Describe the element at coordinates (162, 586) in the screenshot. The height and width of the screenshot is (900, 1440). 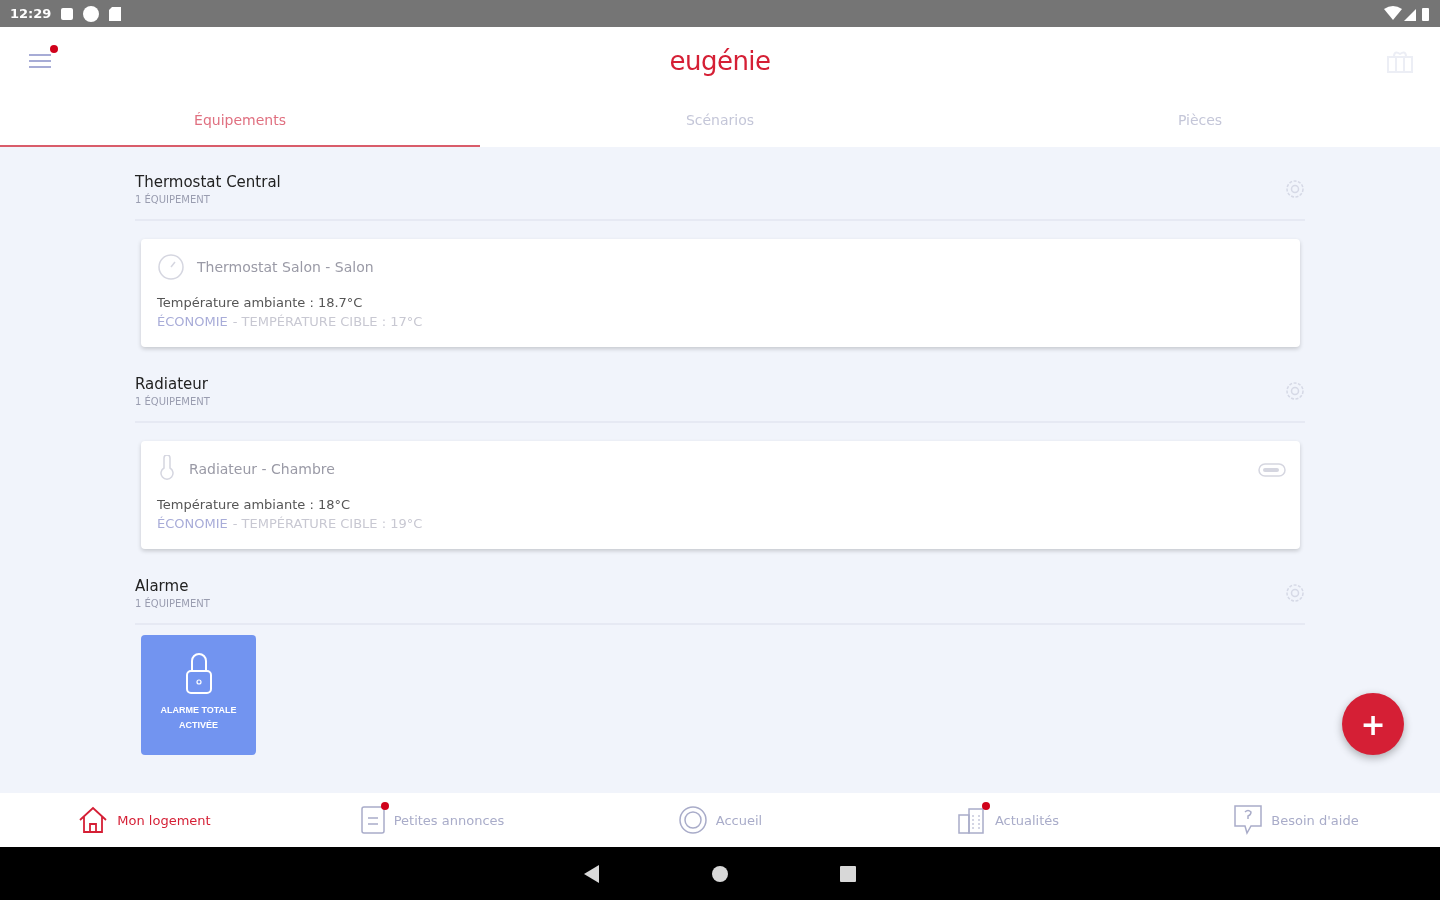
I see `section-title: Alarme` at that location.